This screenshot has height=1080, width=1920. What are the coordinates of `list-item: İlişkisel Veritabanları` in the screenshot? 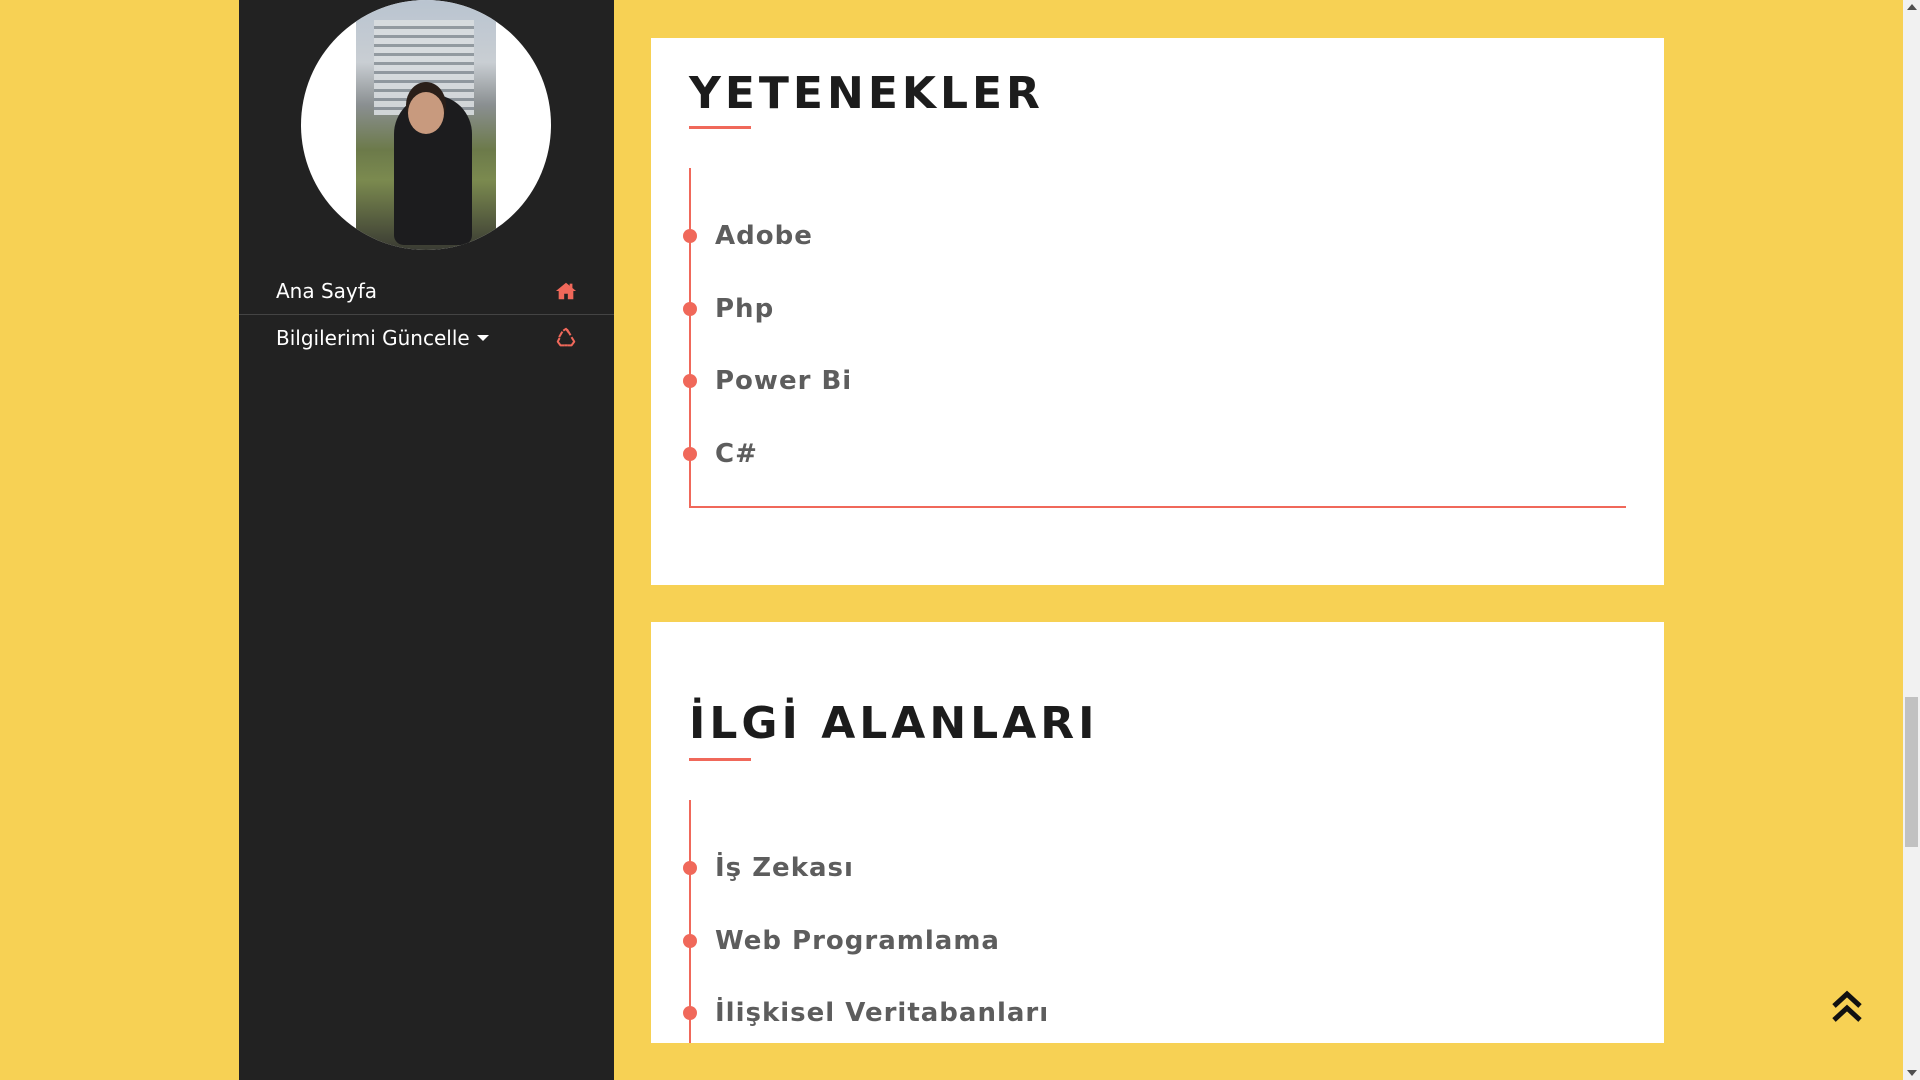 It's located at (866, 1013).